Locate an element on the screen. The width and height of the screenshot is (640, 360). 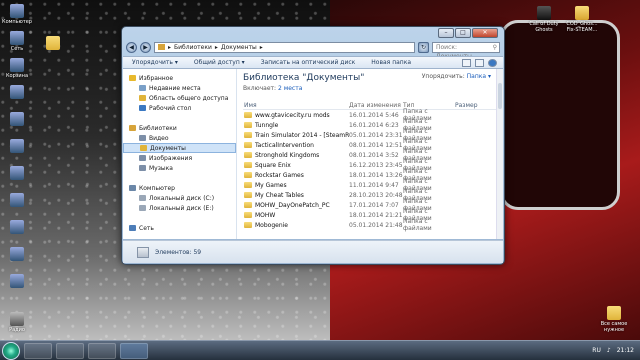
game-shortcut-icon: Call of Duty Ghosts is located at coordinates (544, 19).